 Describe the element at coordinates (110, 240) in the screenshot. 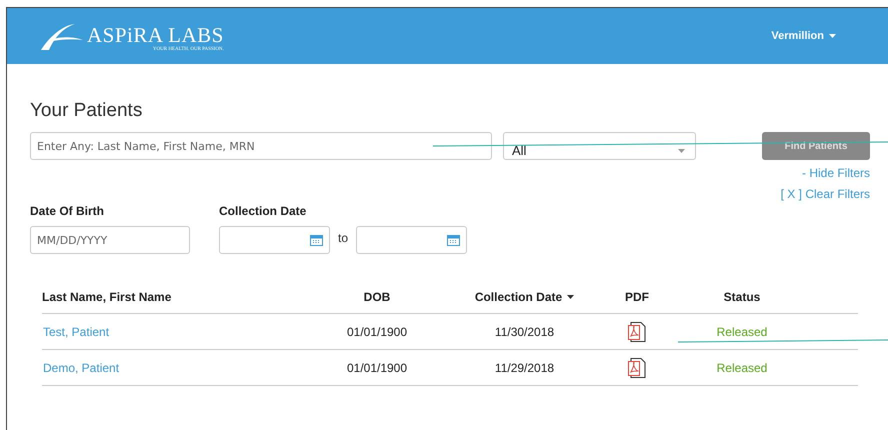

I see `date-of-birth-field: MM/DD/YYYY` at that location.